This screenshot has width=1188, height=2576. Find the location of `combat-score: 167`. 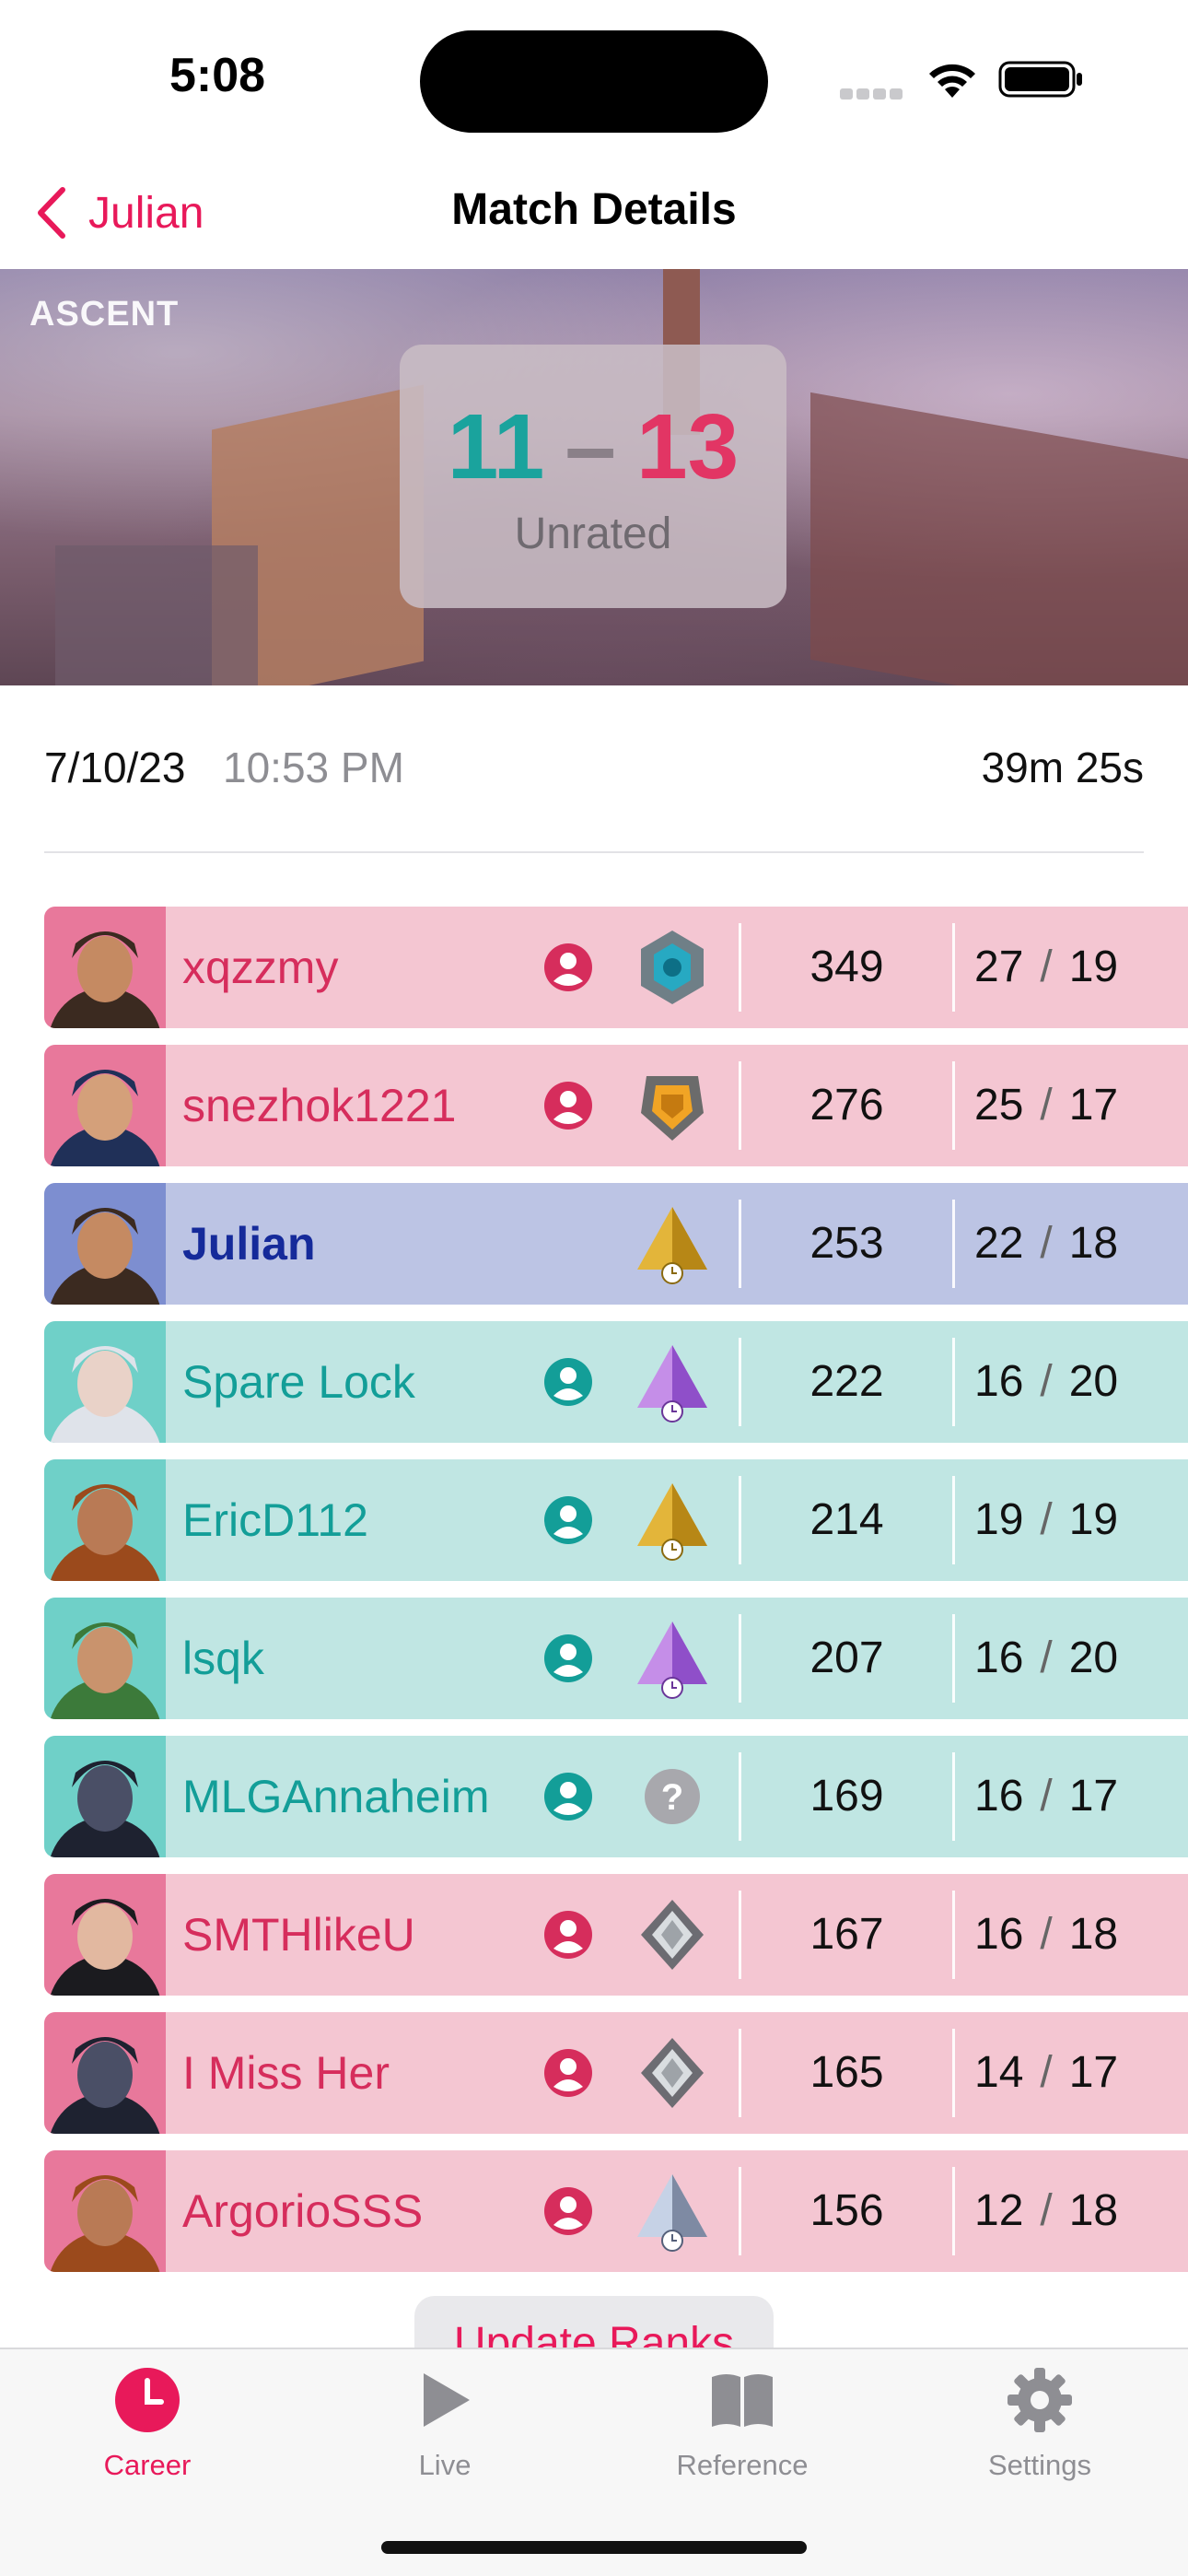

combat-score: 167 is located at coordinates (846, 1935).